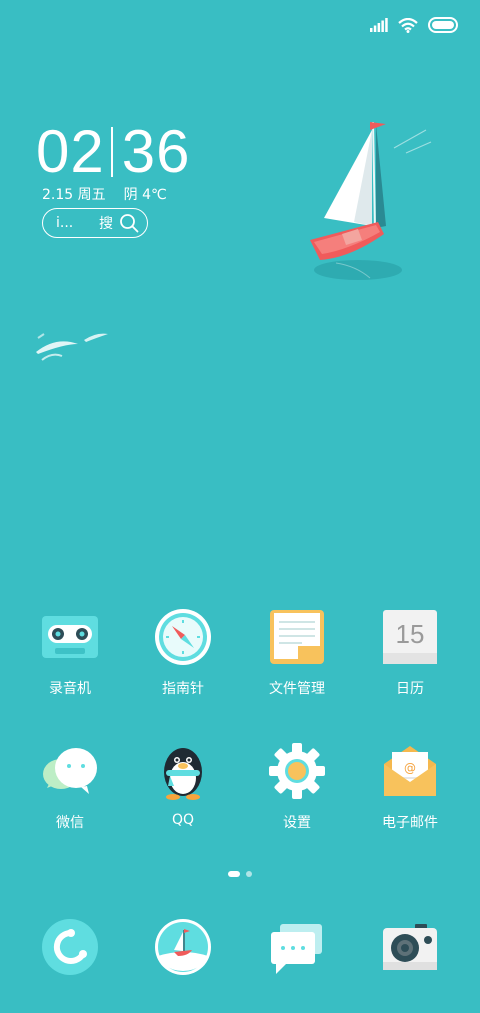 Image resolution: width=480 pixels, height=1013 pixels. Describe the element at coordinates (297, 637) in the screenshot. I see `file-manager-icon` at that location.